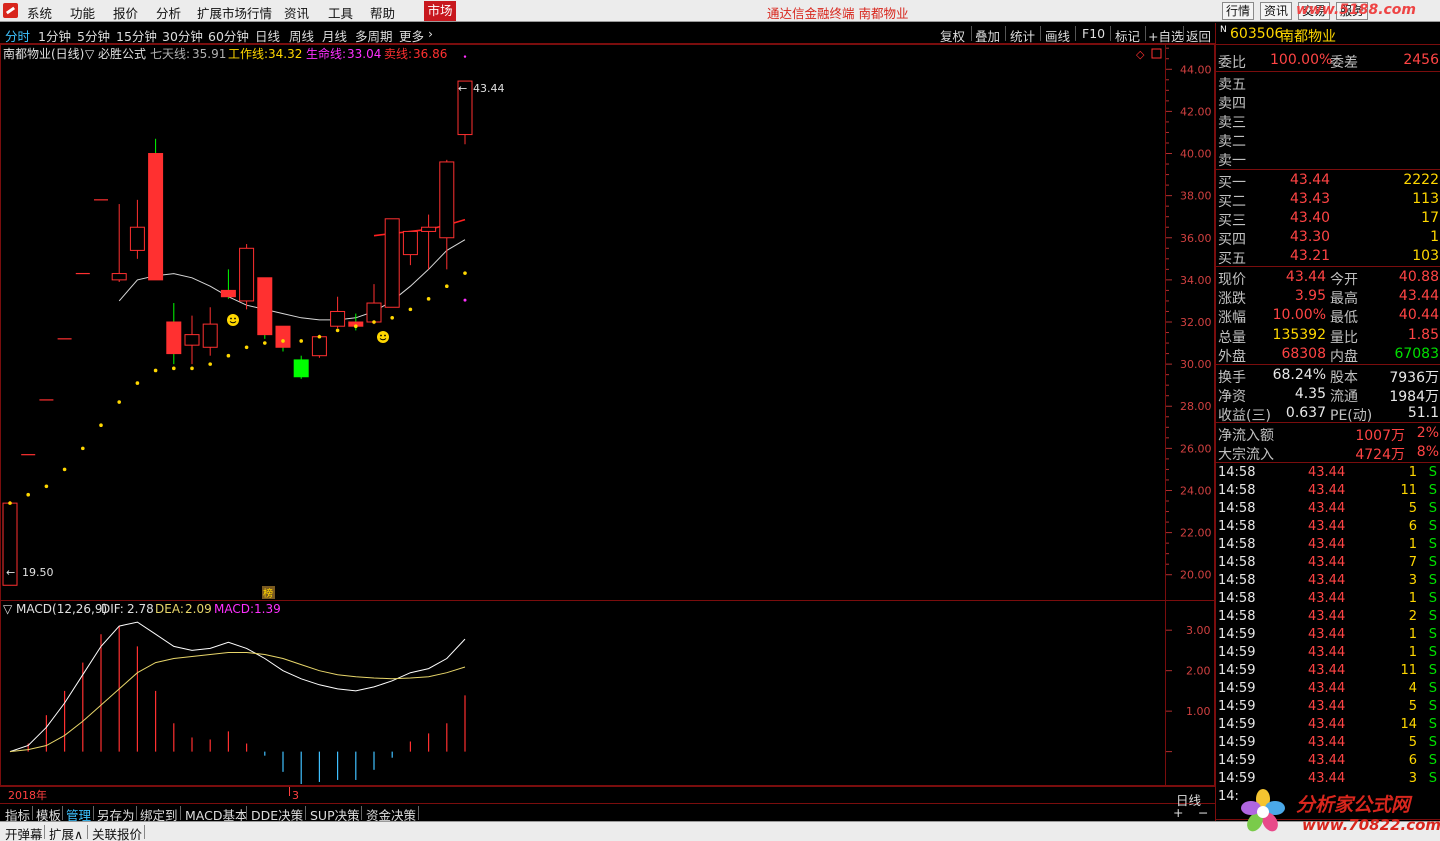 The height and width of the screenshot is (841, 1440). I want to click on period-5min: 5分钟, so click(93, 35).